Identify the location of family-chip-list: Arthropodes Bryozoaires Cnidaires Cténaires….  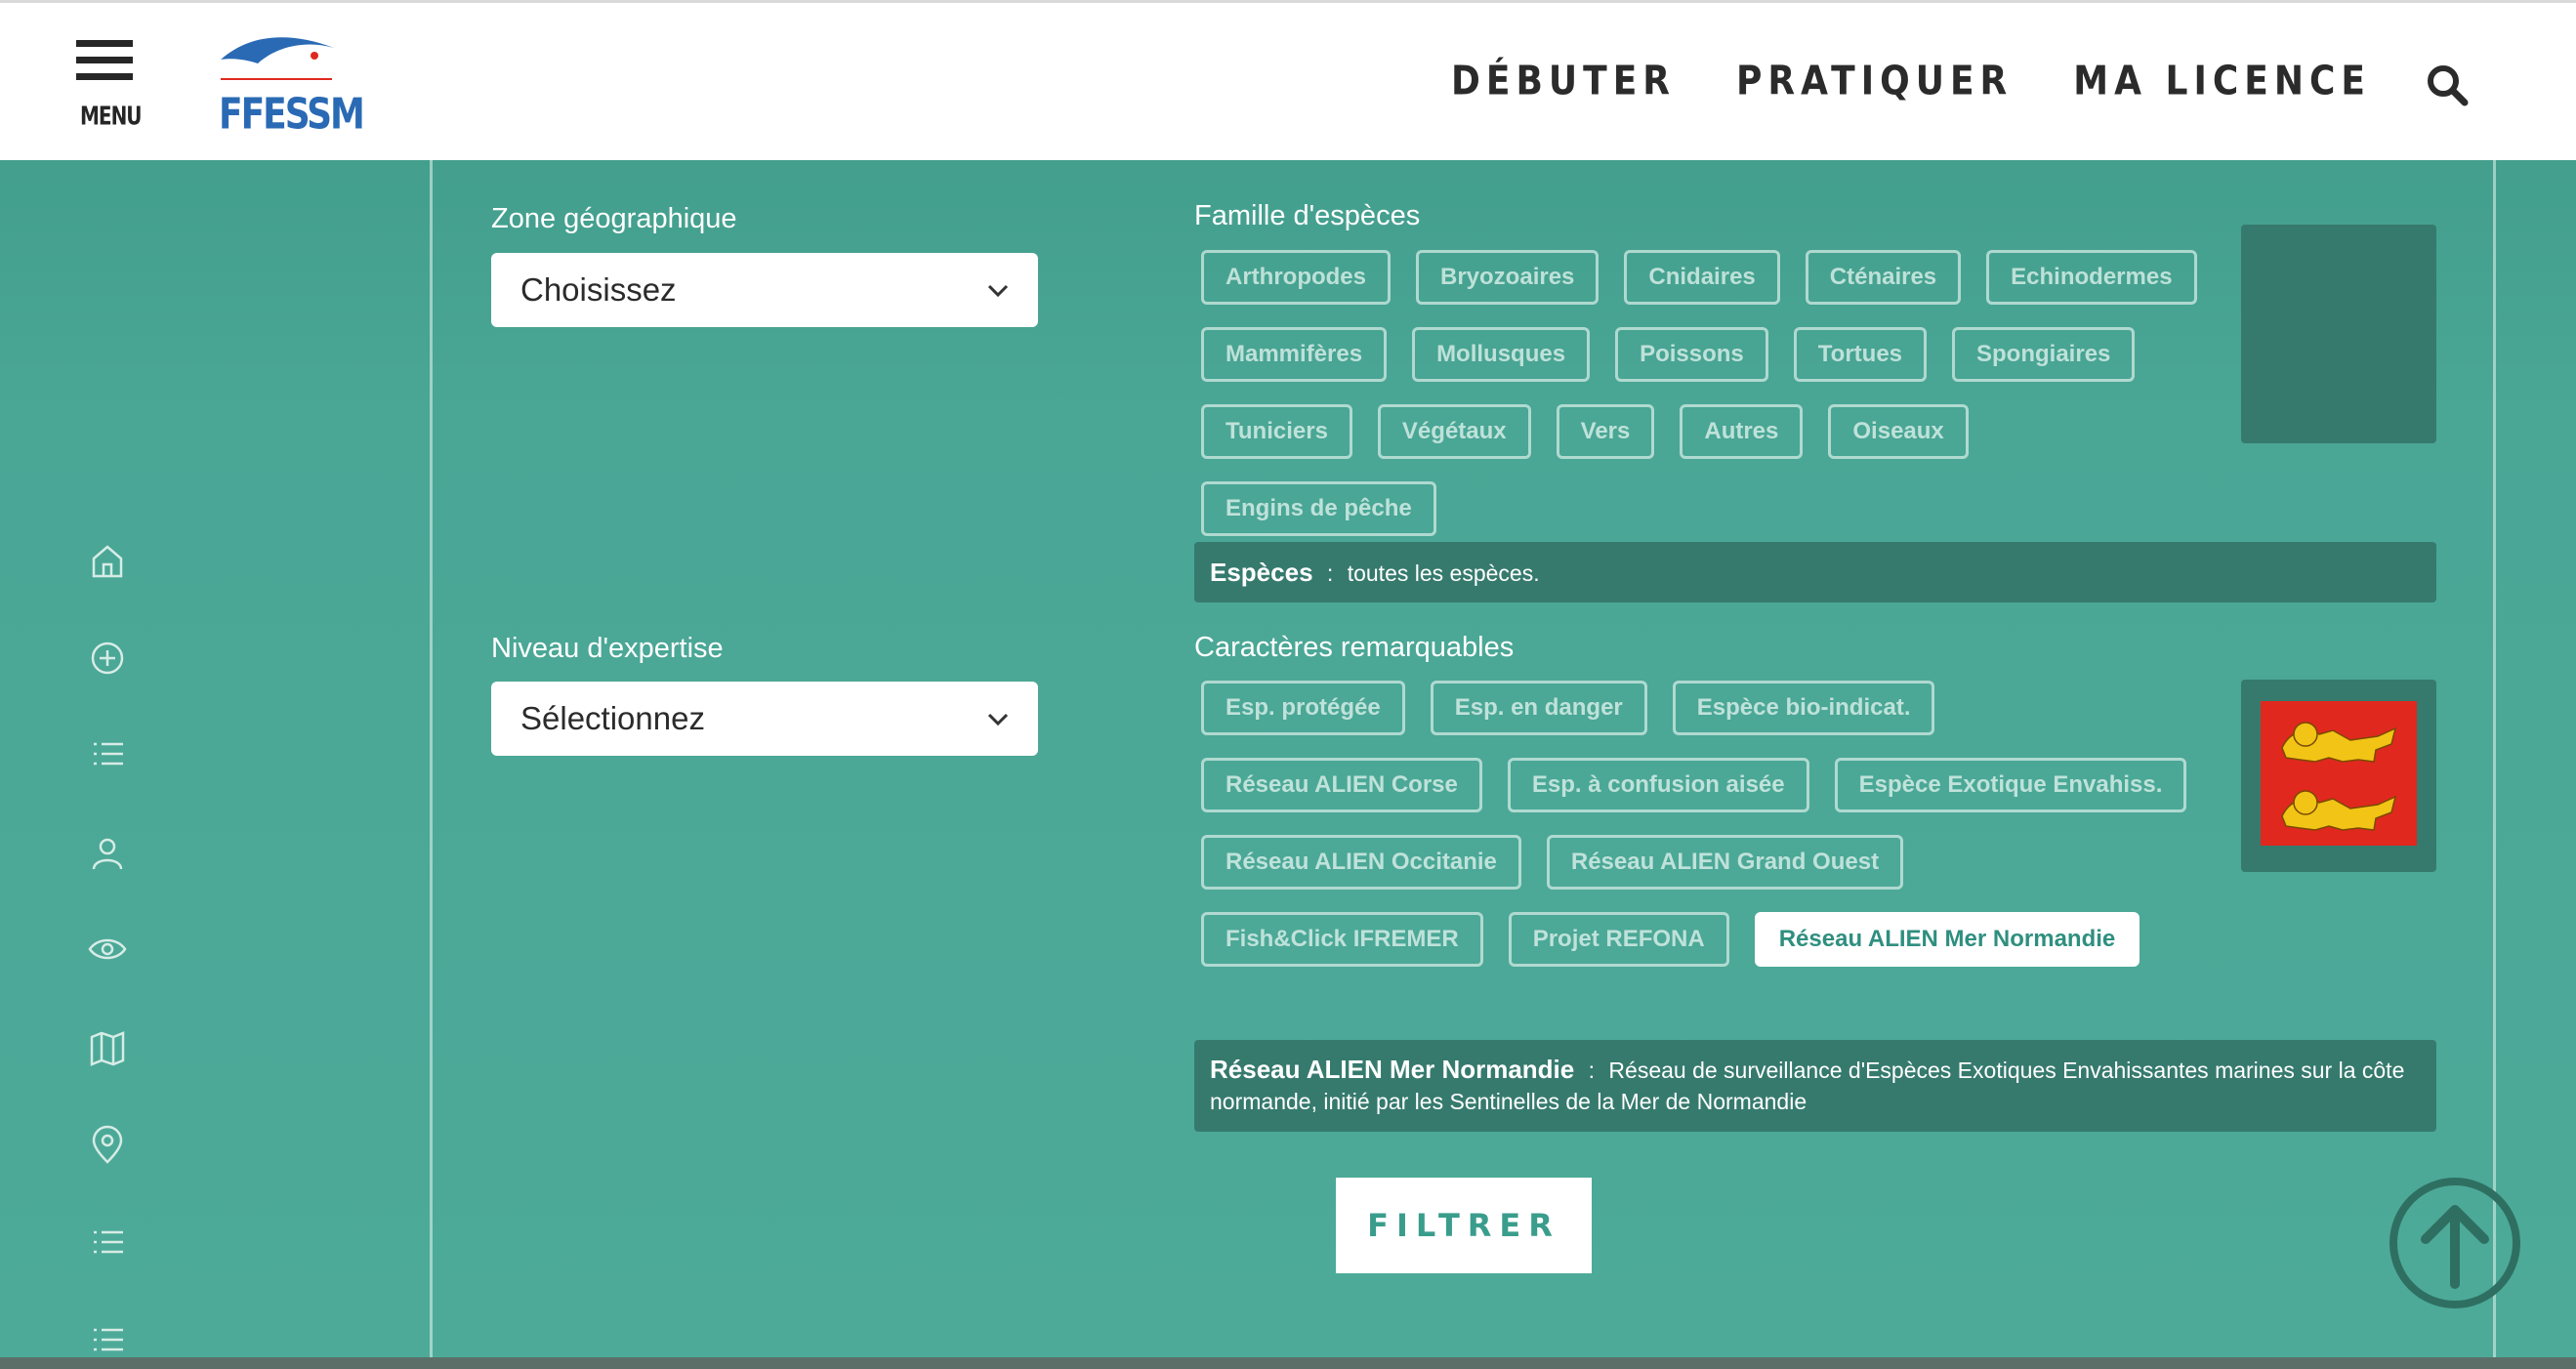
(1709, 393).